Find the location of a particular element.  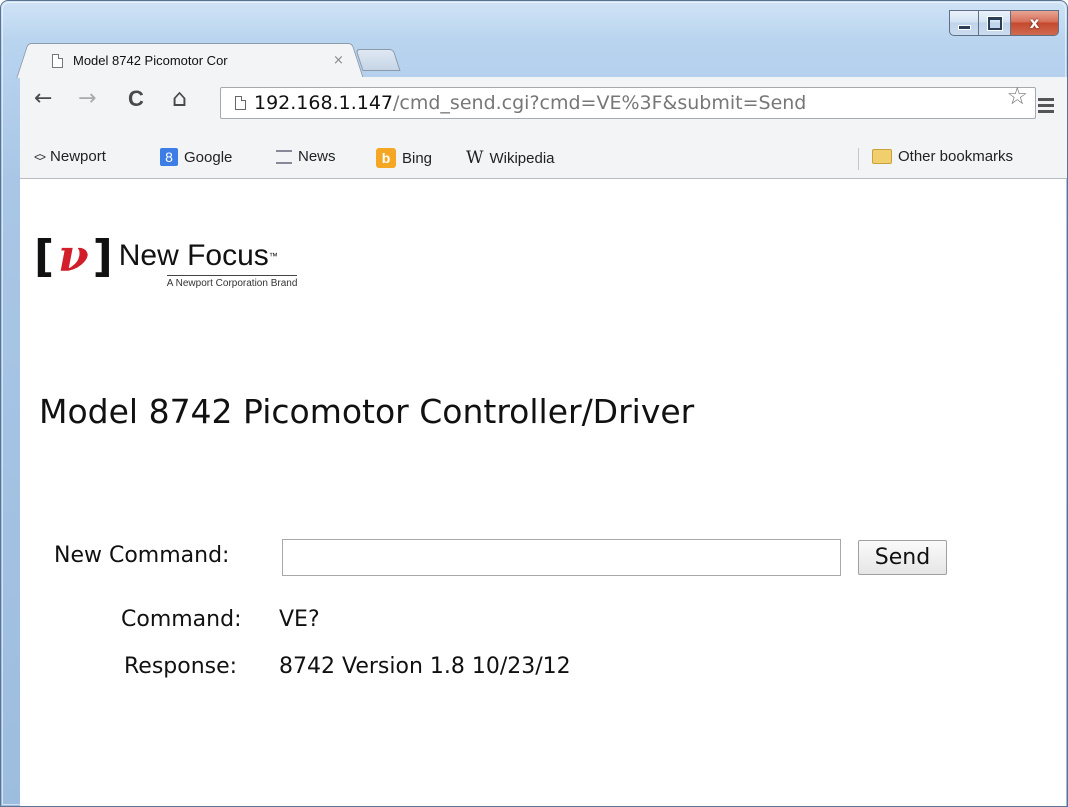

new-command-label: New Command: is located at coordinates (142, 555).